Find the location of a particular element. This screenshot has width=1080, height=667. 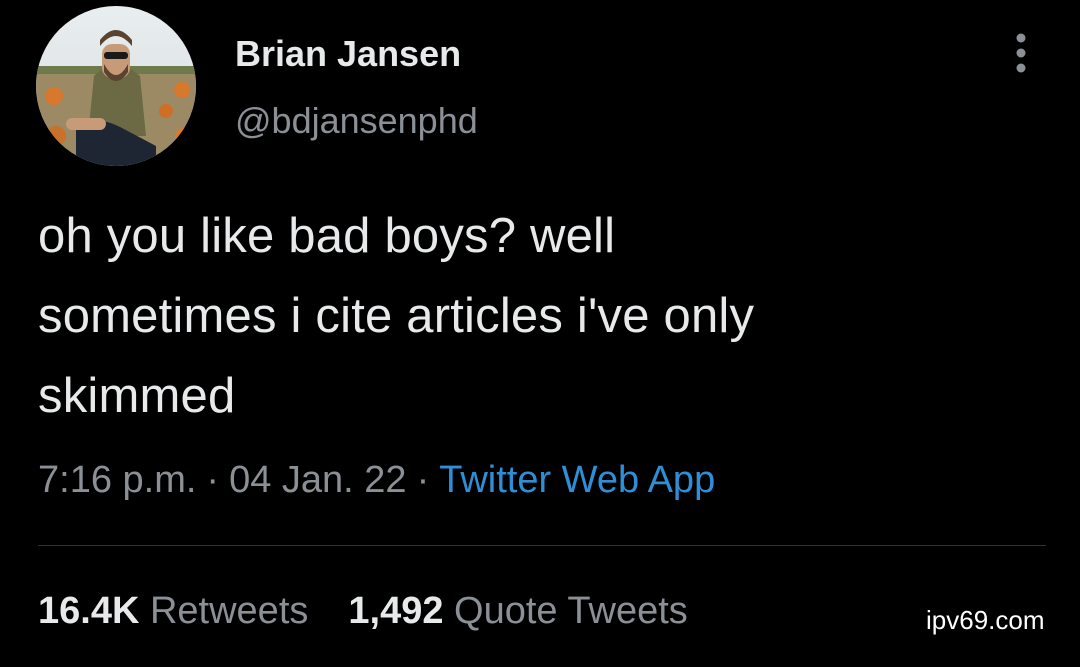

more-options-icon is located at coordinates (1021, 53).